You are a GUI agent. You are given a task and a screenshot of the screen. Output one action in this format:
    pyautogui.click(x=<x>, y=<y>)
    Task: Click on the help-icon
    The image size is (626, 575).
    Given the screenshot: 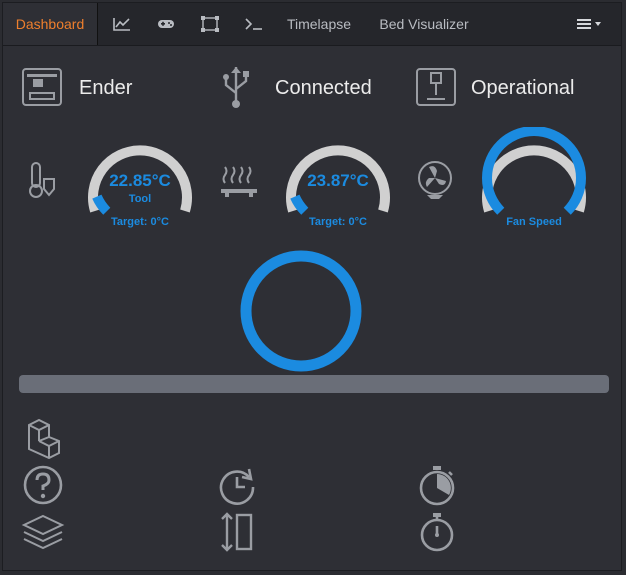 What is the action you would take?
    pyautogui.click(x=43, y=485)
    